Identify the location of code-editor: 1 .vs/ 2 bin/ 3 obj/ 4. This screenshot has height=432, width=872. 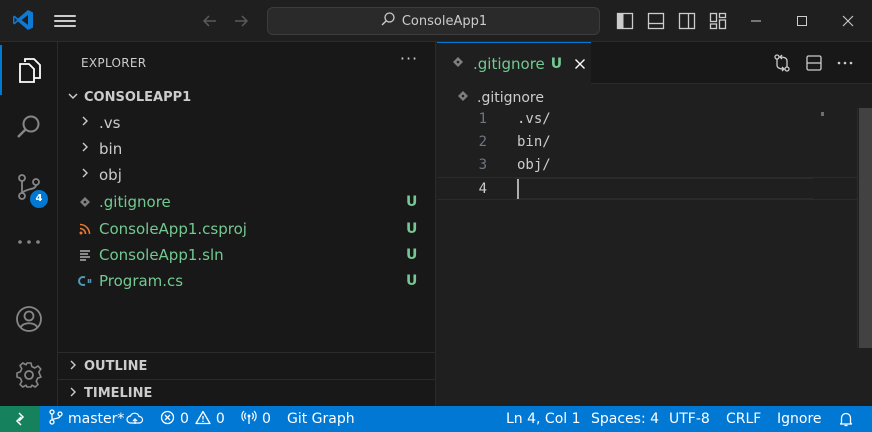
(647, 154).